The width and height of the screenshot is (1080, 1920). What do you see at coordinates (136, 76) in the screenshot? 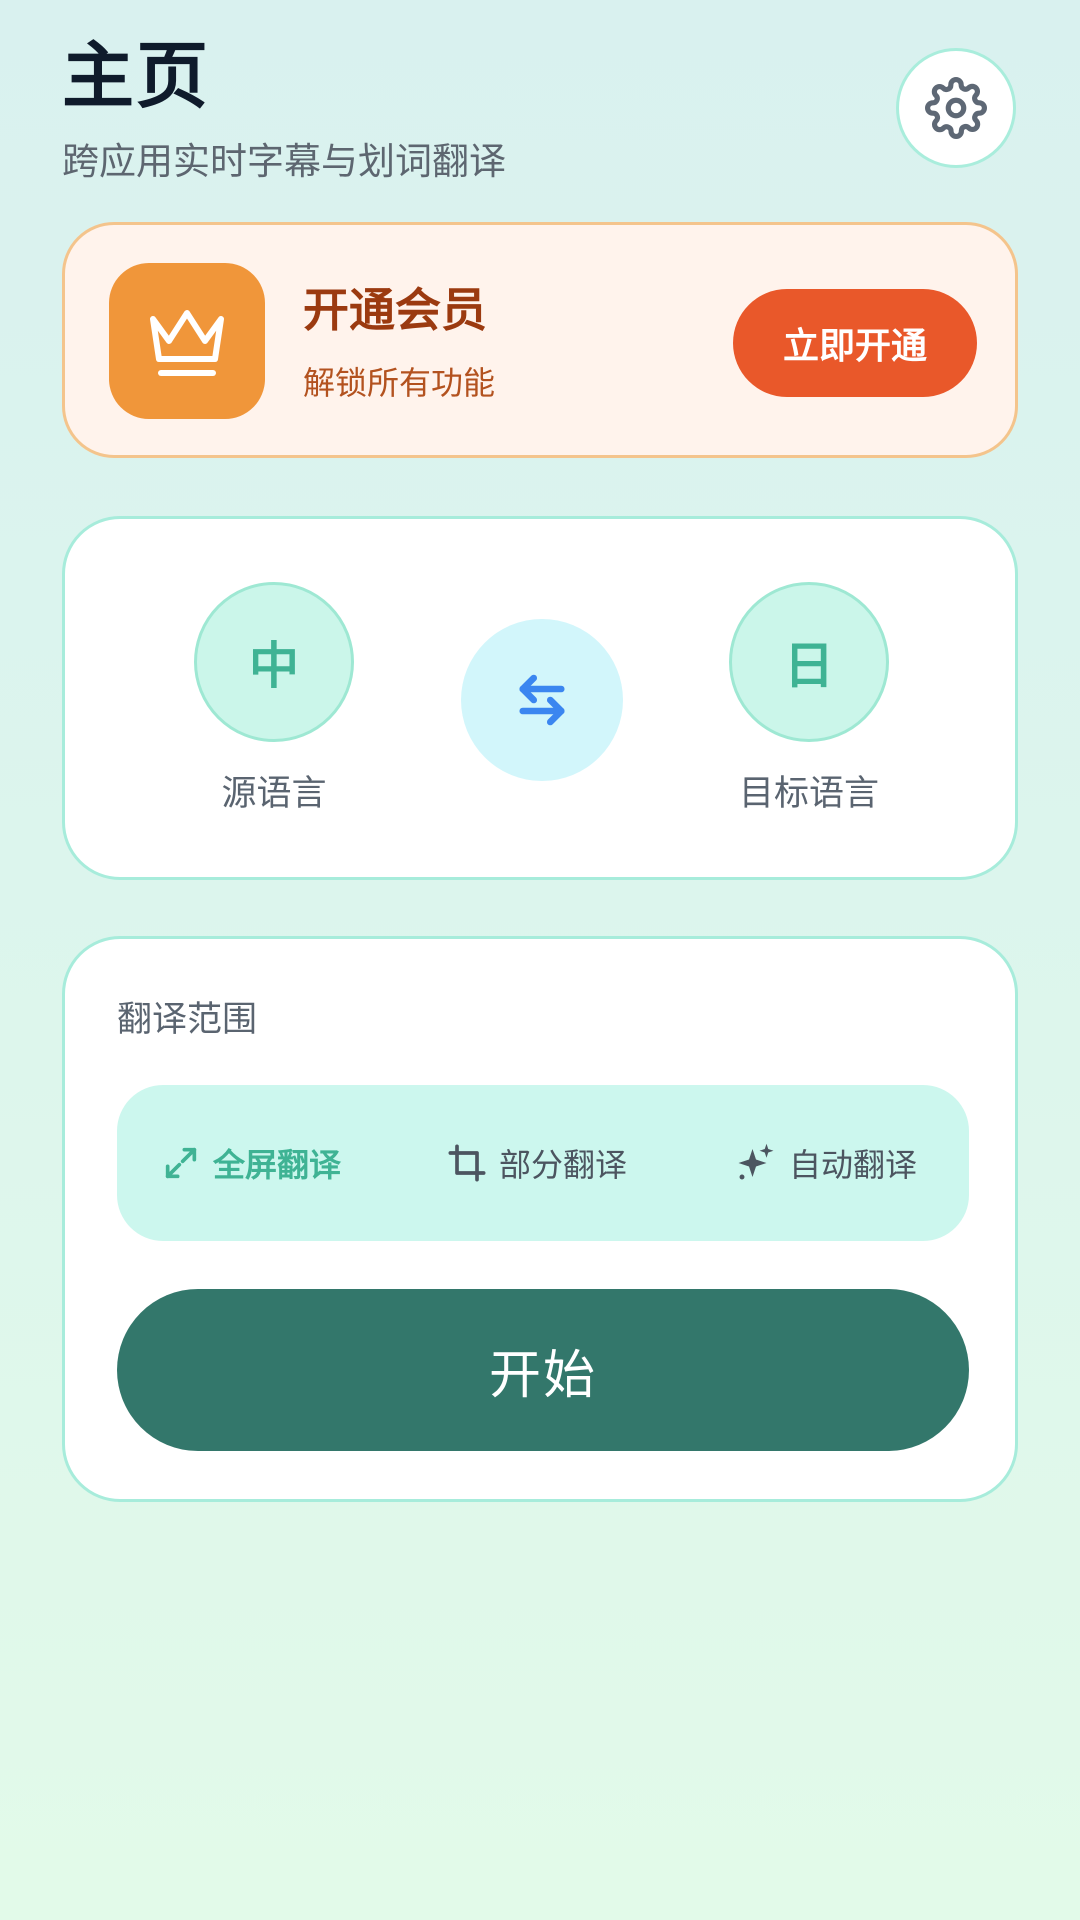
I see `page-title: 主页` at bounding box center [136, 76].